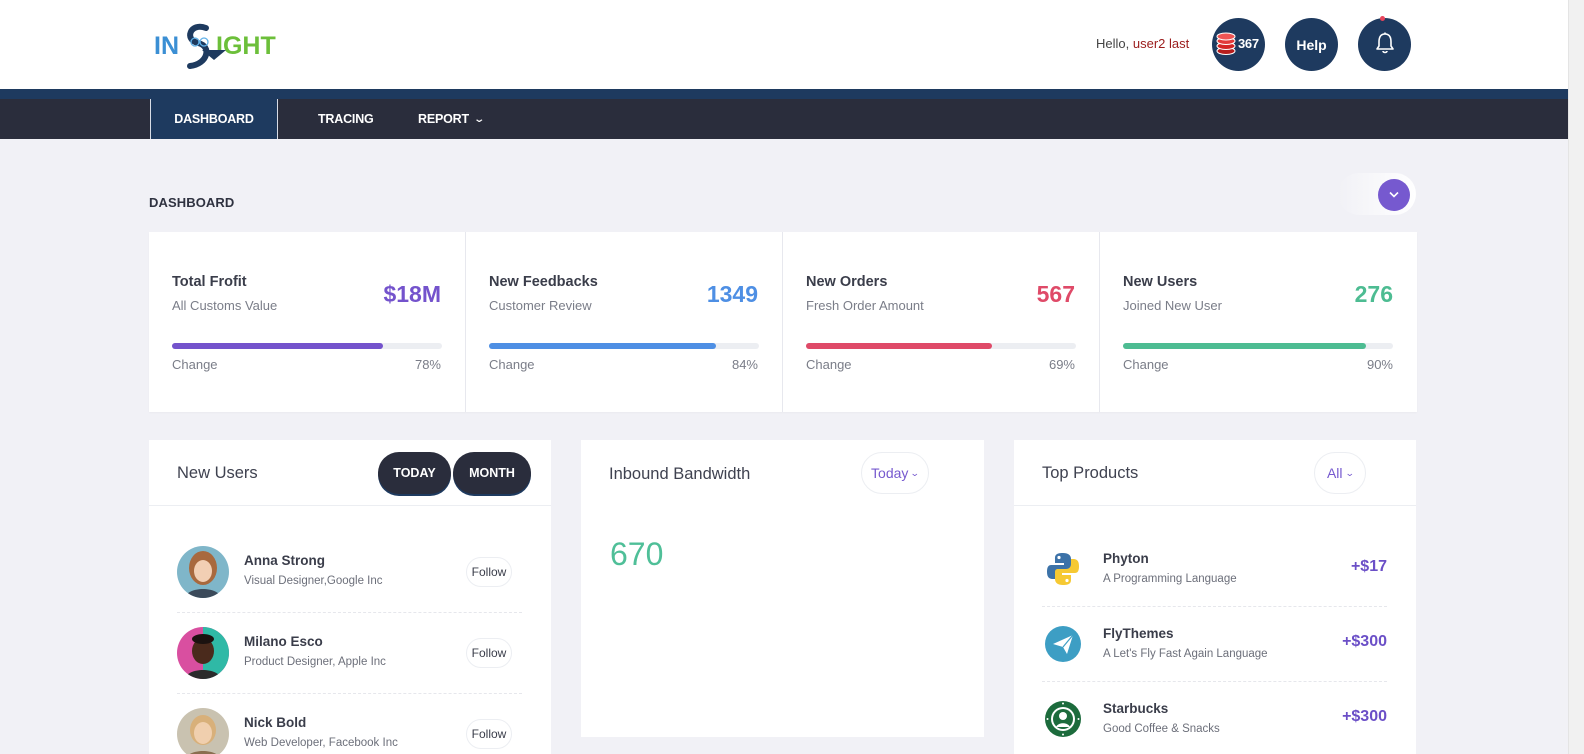 The height and width of the screenshot is (754, 1584). Describe the element at coordinates (865, 305) in the screenshot. I see `stat-subtitle: Fresh Order Amount` at that location.